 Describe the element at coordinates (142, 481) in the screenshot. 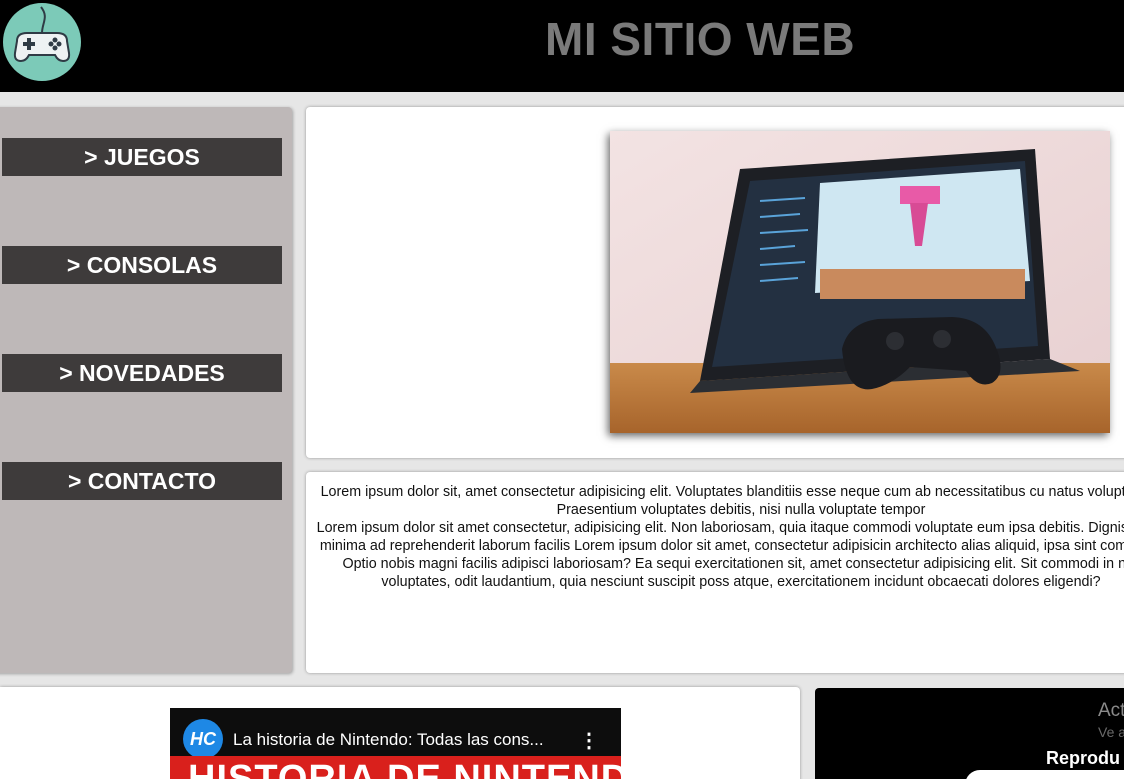

I see `nav-contacto-button: > CONTACTO` at that location.